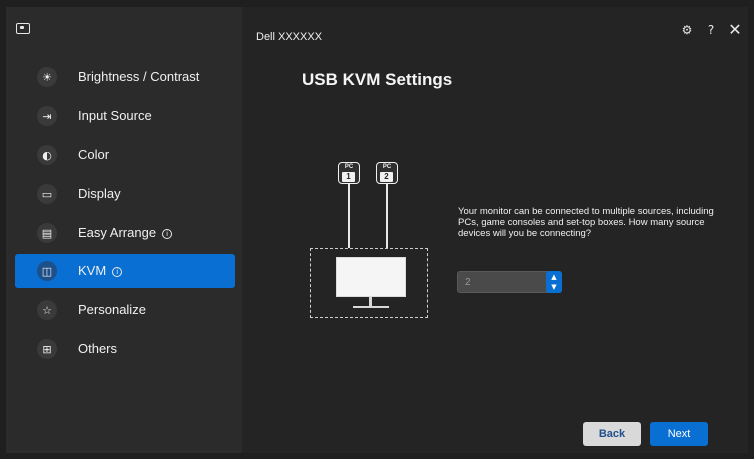  Describe the element at coordinates (370, 240) in the screenshot. I see `kvm-diagram: PC 1 PC 2` at that location.